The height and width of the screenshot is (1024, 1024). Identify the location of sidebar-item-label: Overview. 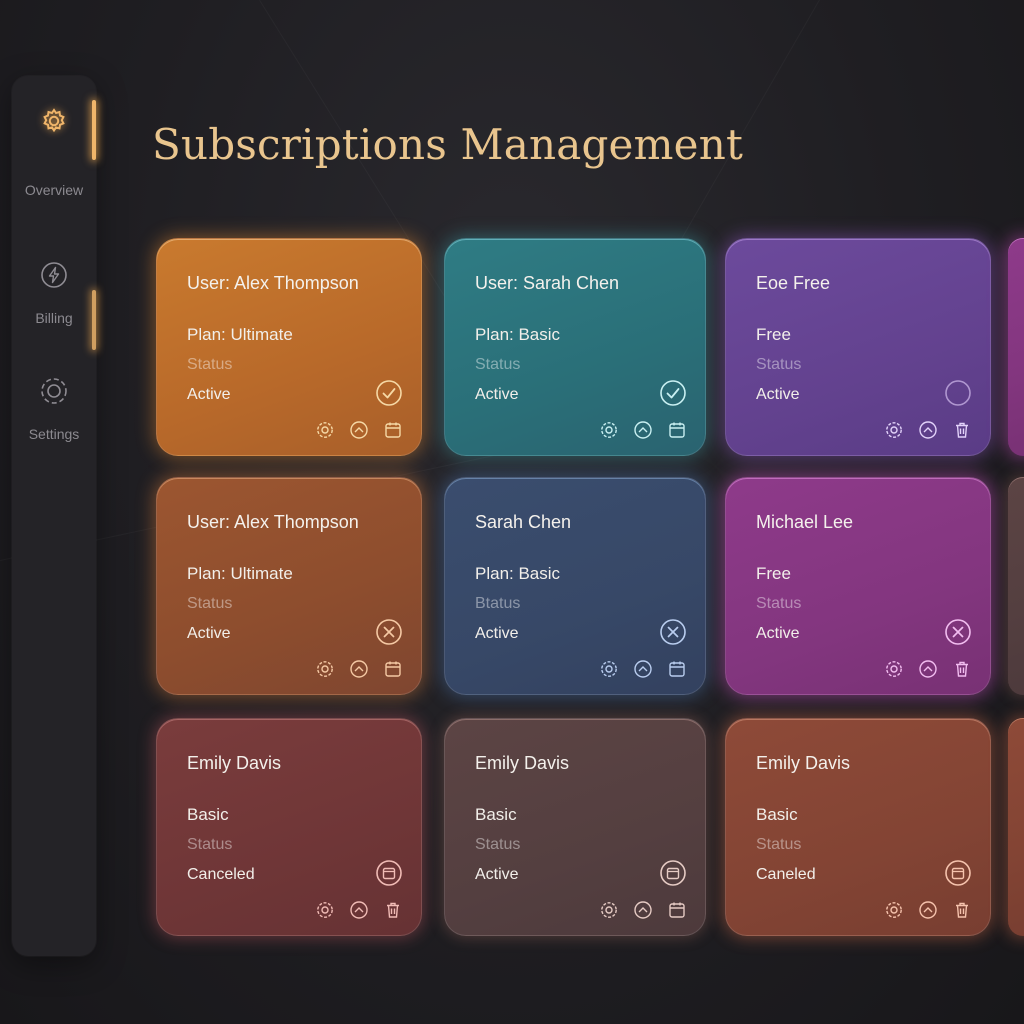
(54, 190).